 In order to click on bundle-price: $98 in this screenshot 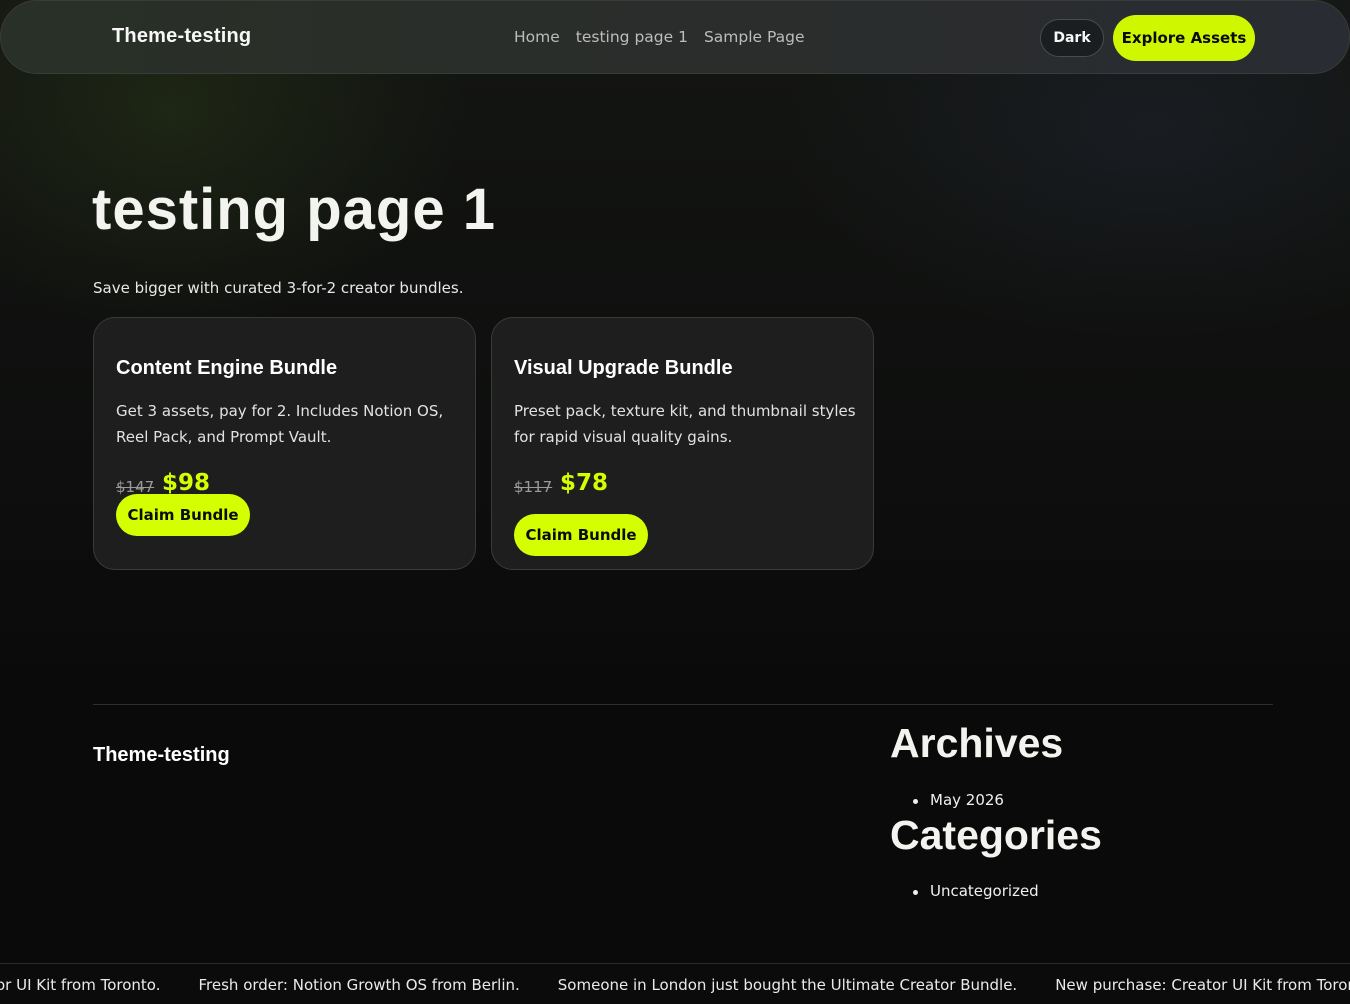, I will do `click(186, 483)`.